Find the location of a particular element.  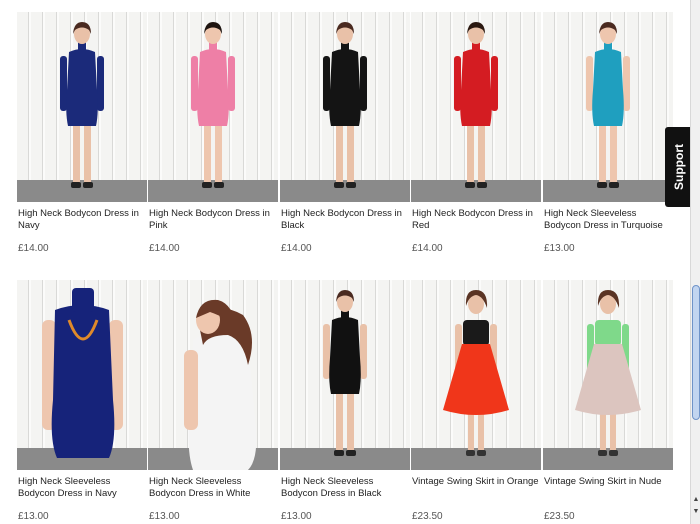

product-name-link: High Neck Bodycon Dress in Pink is located at coordinates (213, 221).